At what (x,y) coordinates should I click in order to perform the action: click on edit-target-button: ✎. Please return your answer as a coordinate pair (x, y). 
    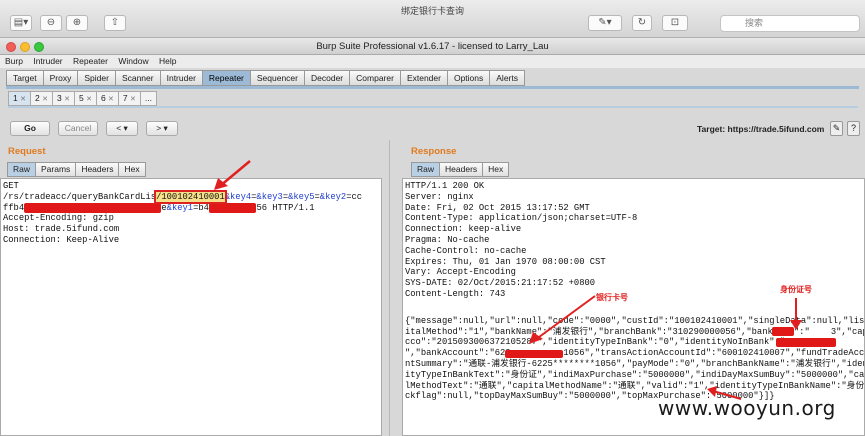
    Looking at the image, I should click on (836, 128).